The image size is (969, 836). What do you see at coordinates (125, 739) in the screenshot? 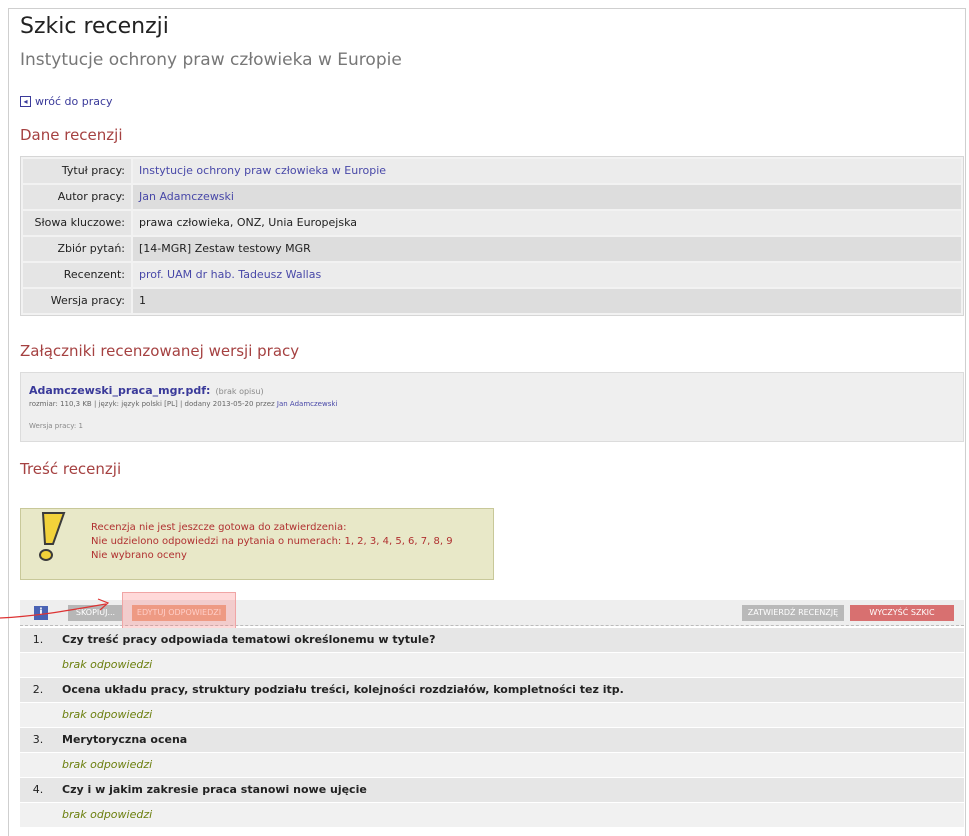
I see `question-text: Merytoryczna ocena` at bounding box center [125, 739].